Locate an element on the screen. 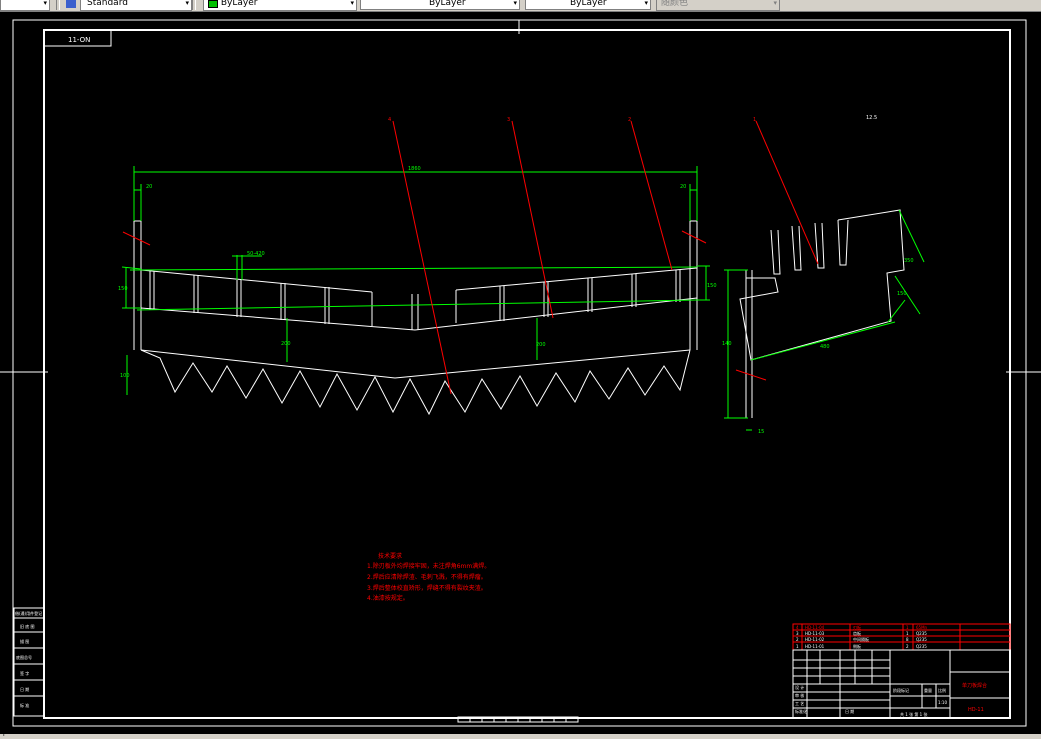  side-dimensions is located at coordinates (824, 320).